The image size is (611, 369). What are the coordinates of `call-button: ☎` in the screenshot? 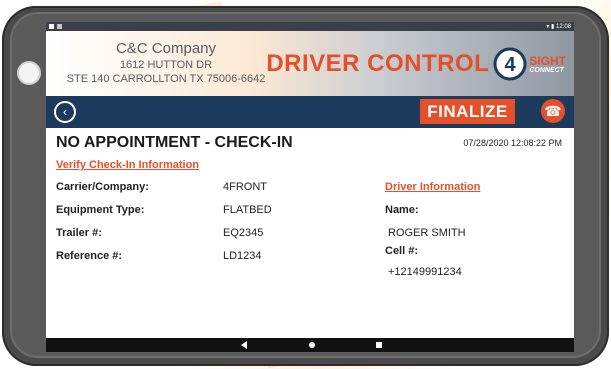 It's located at (553, 111).